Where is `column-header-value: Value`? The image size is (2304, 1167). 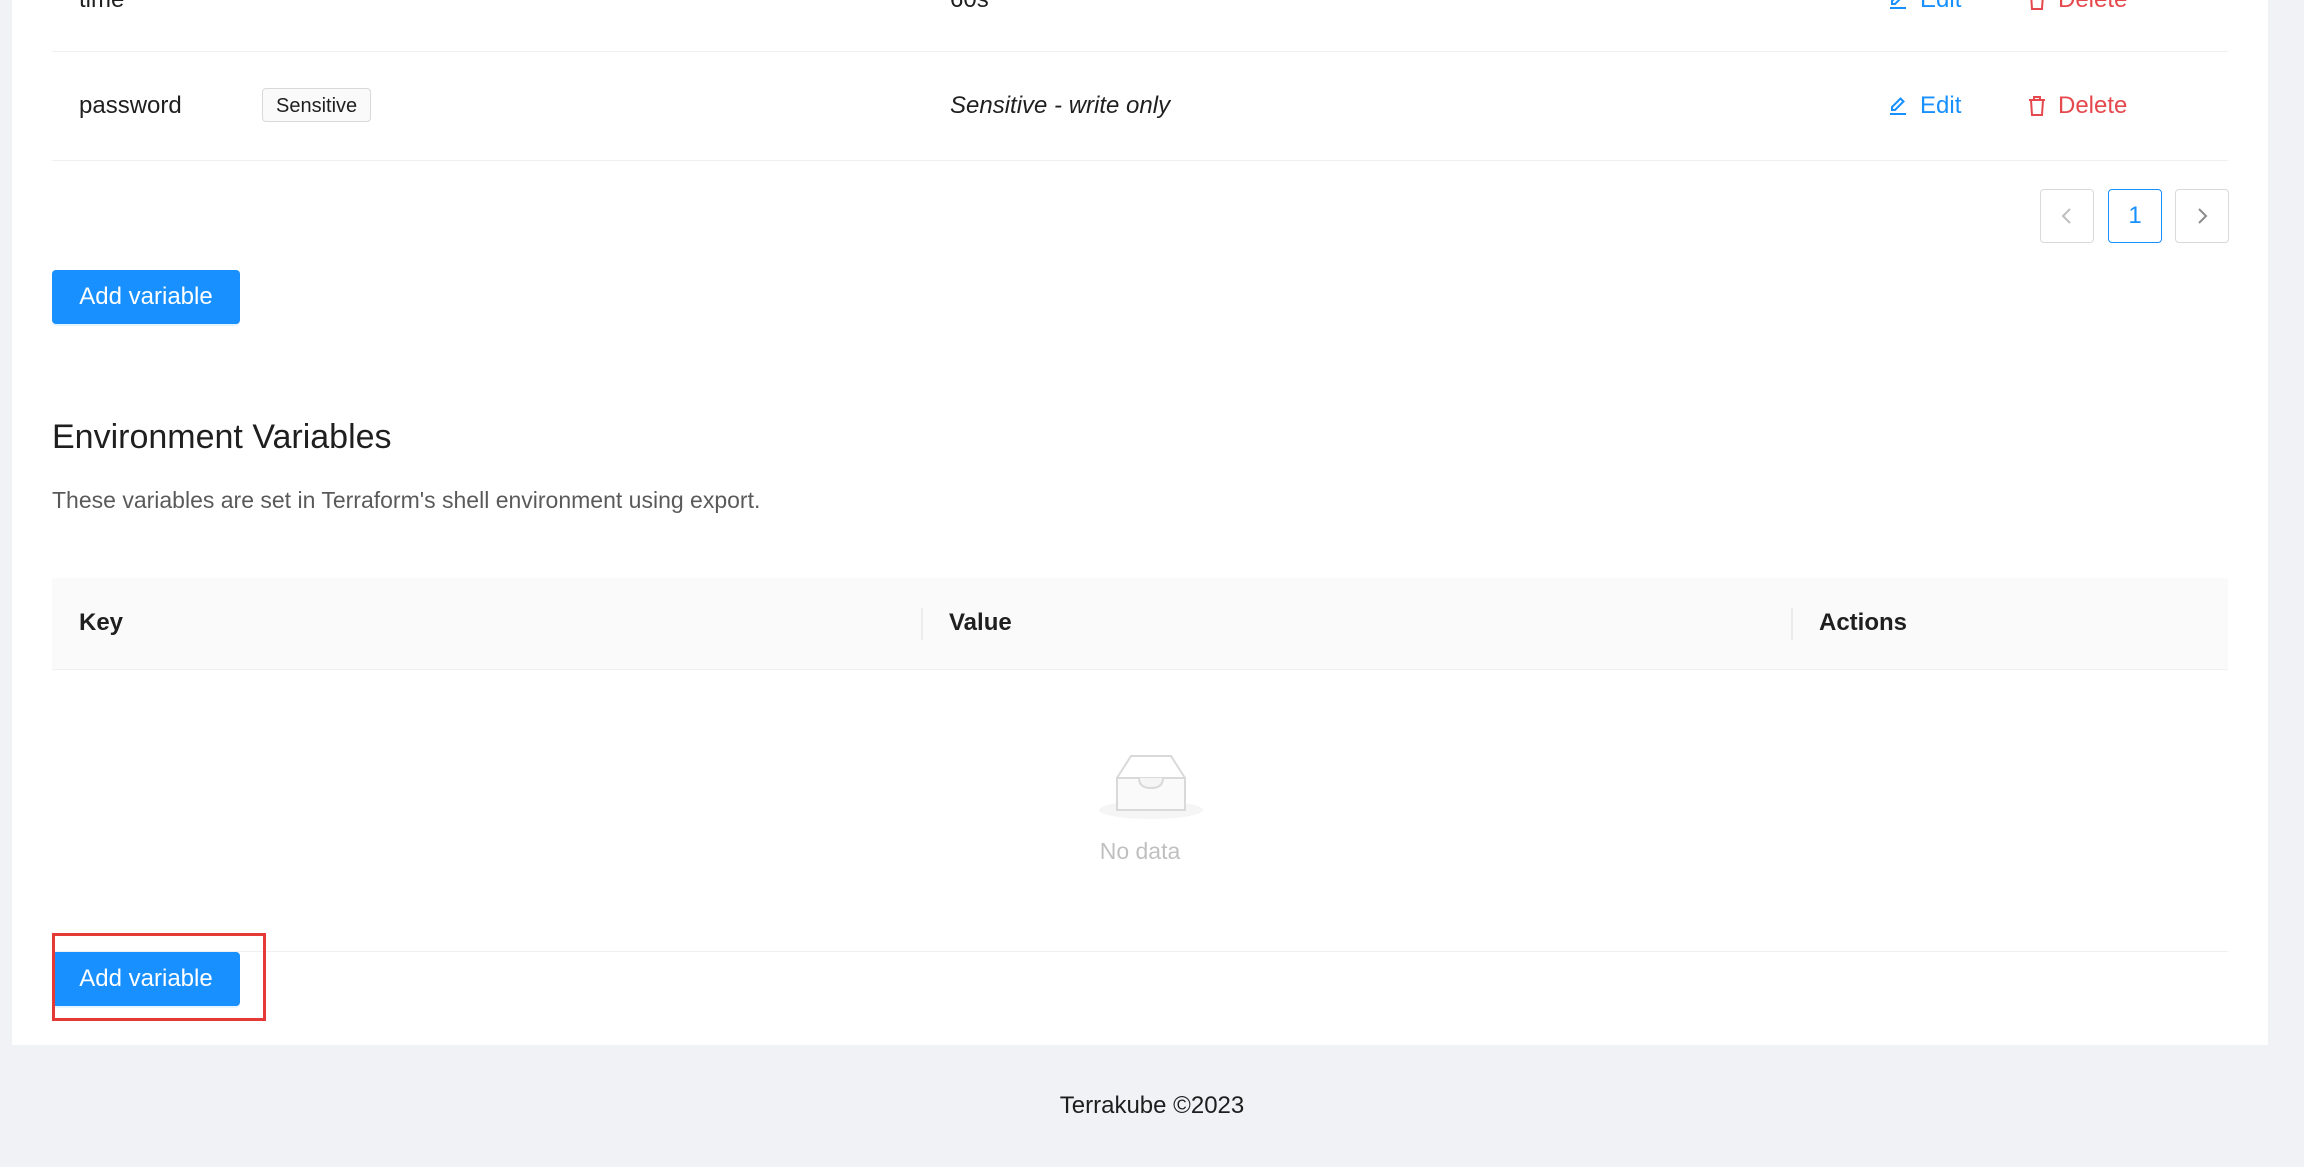 column-header-value: Value is located at coordinates (980, 622).